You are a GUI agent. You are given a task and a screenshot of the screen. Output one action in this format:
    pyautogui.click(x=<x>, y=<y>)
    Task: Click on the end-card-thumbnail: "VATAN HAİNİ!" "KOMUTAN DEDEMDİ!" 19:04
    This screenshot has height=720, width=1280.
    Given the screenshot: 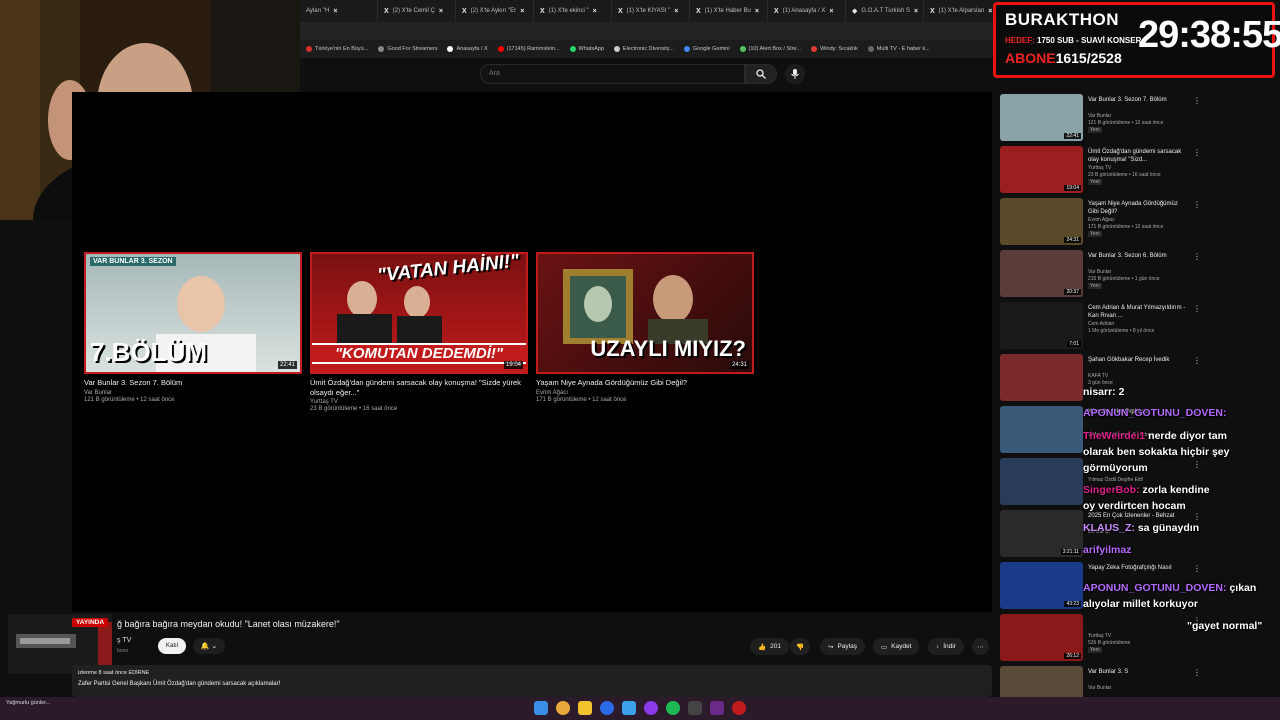 What is the action you would take?
    pyautogui.click(x=419, y=313)
    